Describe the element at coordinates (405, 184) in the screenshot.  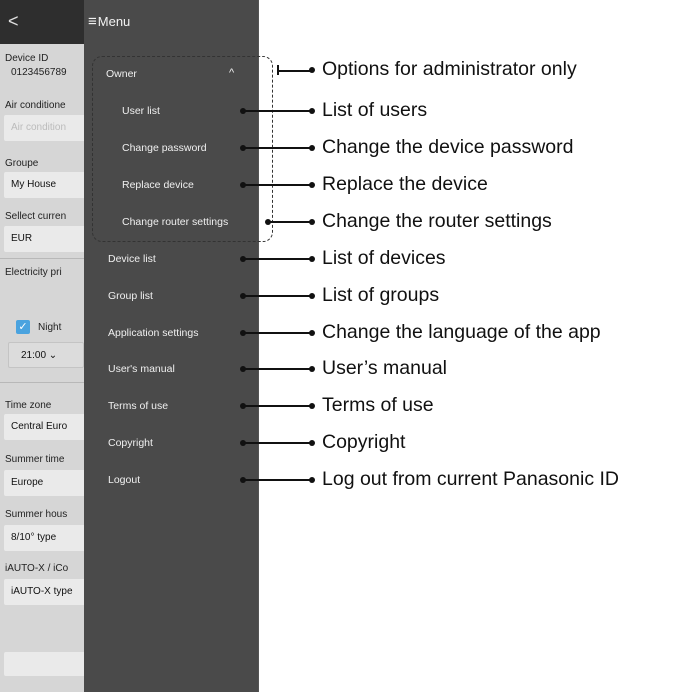
I see `callout-replace-device: Replace the device` at that location.